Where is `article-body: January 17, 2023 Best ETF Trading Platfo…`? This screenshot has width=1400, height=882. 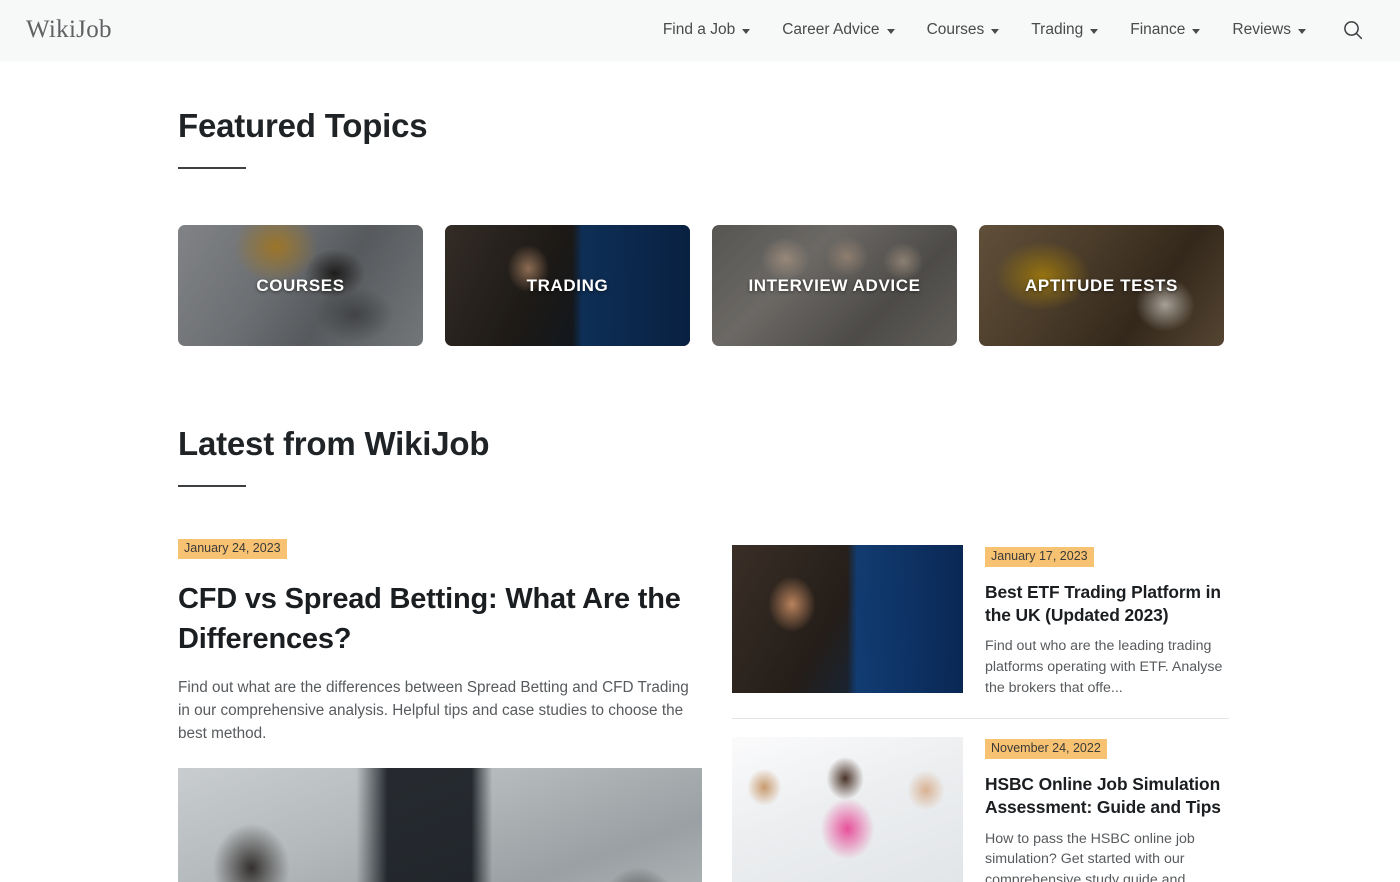
article-body: January 17, 2023 Best ETF Trading Platfo… is located at coordinates (1107, 621).